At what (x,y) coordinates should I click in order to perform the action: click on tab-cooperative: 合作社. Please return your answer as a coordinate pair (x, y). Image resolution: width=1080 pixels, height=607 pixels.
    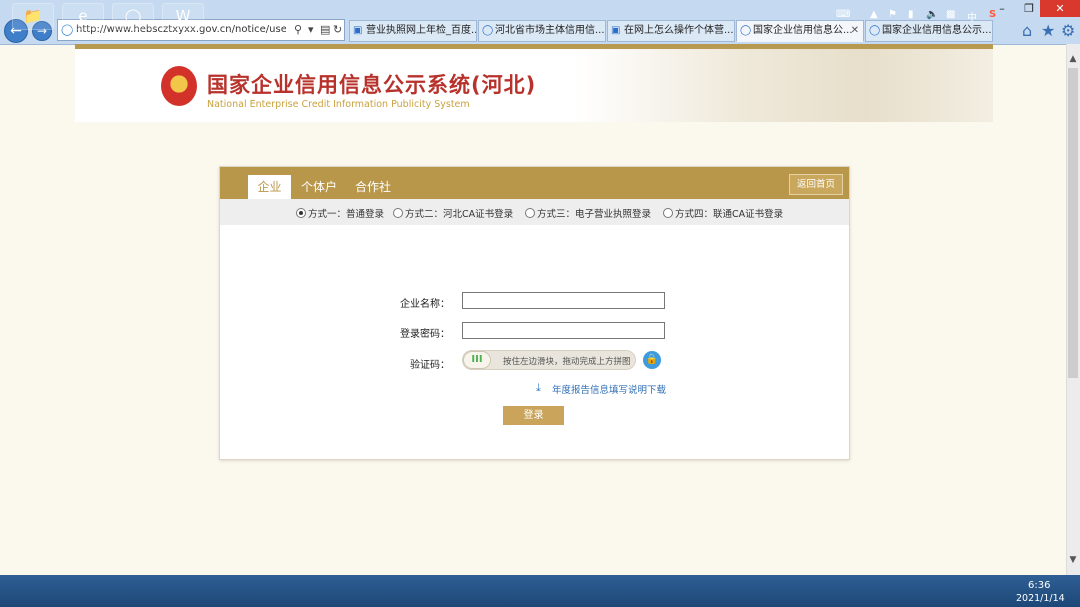
    Looking at the image, I should click on (373, 187).